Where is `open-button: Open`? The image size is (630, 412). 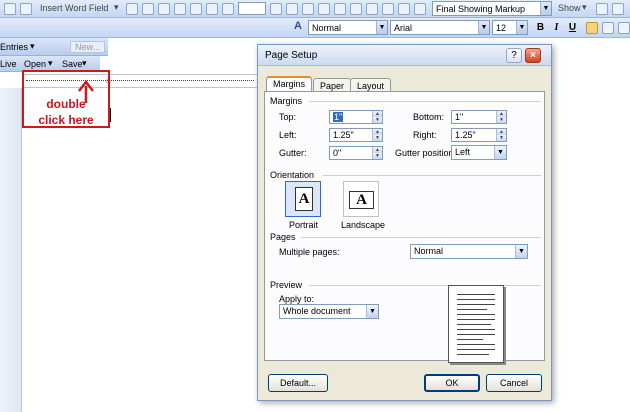 open-button: Open is located at coordinates (35, 64).